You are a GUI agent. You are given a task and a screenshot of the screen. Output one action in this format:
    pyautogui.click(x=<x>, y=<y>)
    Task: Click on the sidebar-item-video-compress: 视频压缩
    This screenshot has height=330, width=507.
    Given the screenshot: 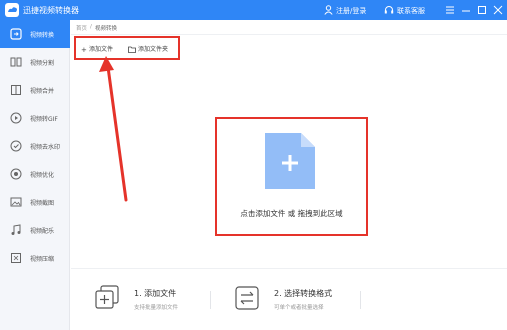 What is the action you would take?
    pyautogui.click(x=35, y=258)
    